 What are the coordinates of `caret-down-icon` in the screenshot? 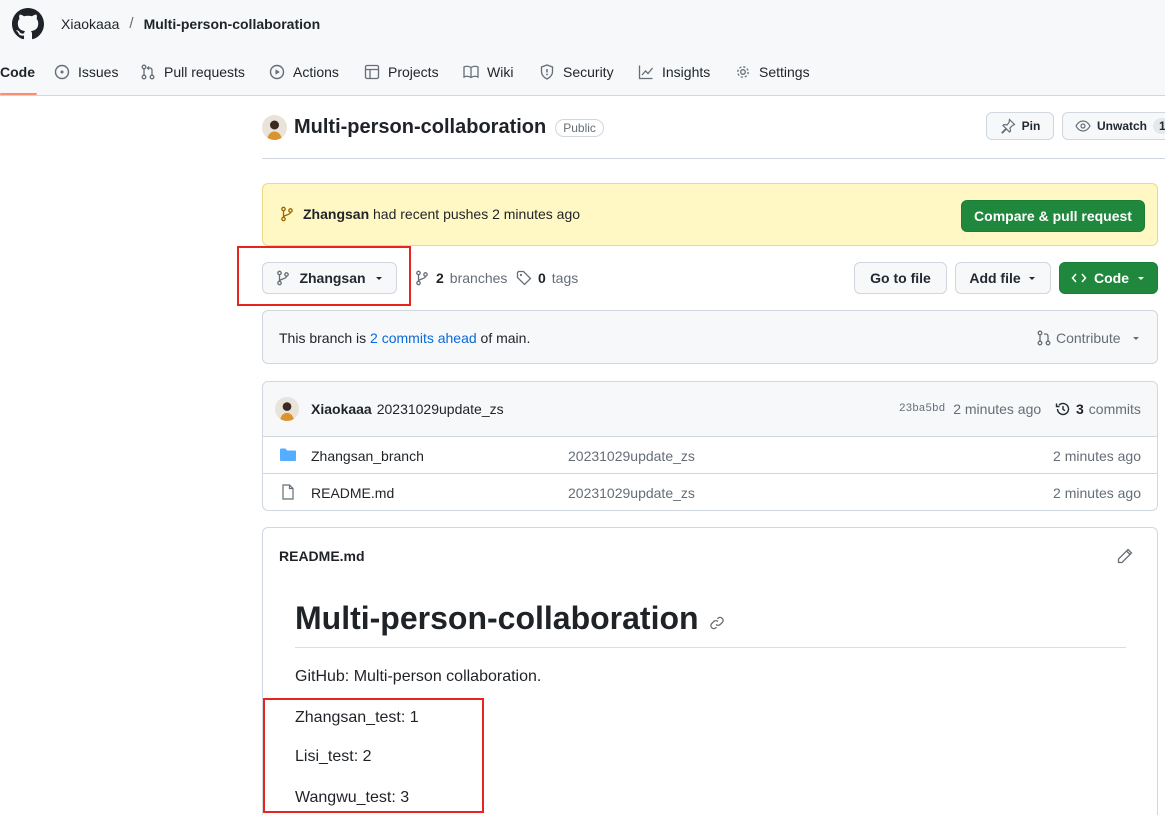 It's located at (1136, 338).